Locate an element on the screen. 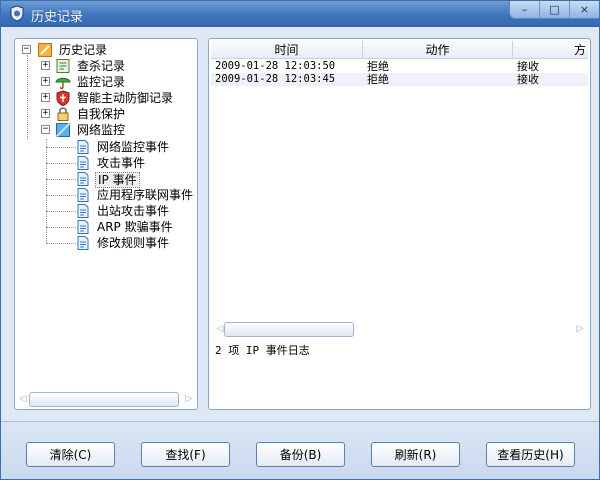 The image size is (600, 480). collapse-root-toggle: − is located at coordinates (26, 49).